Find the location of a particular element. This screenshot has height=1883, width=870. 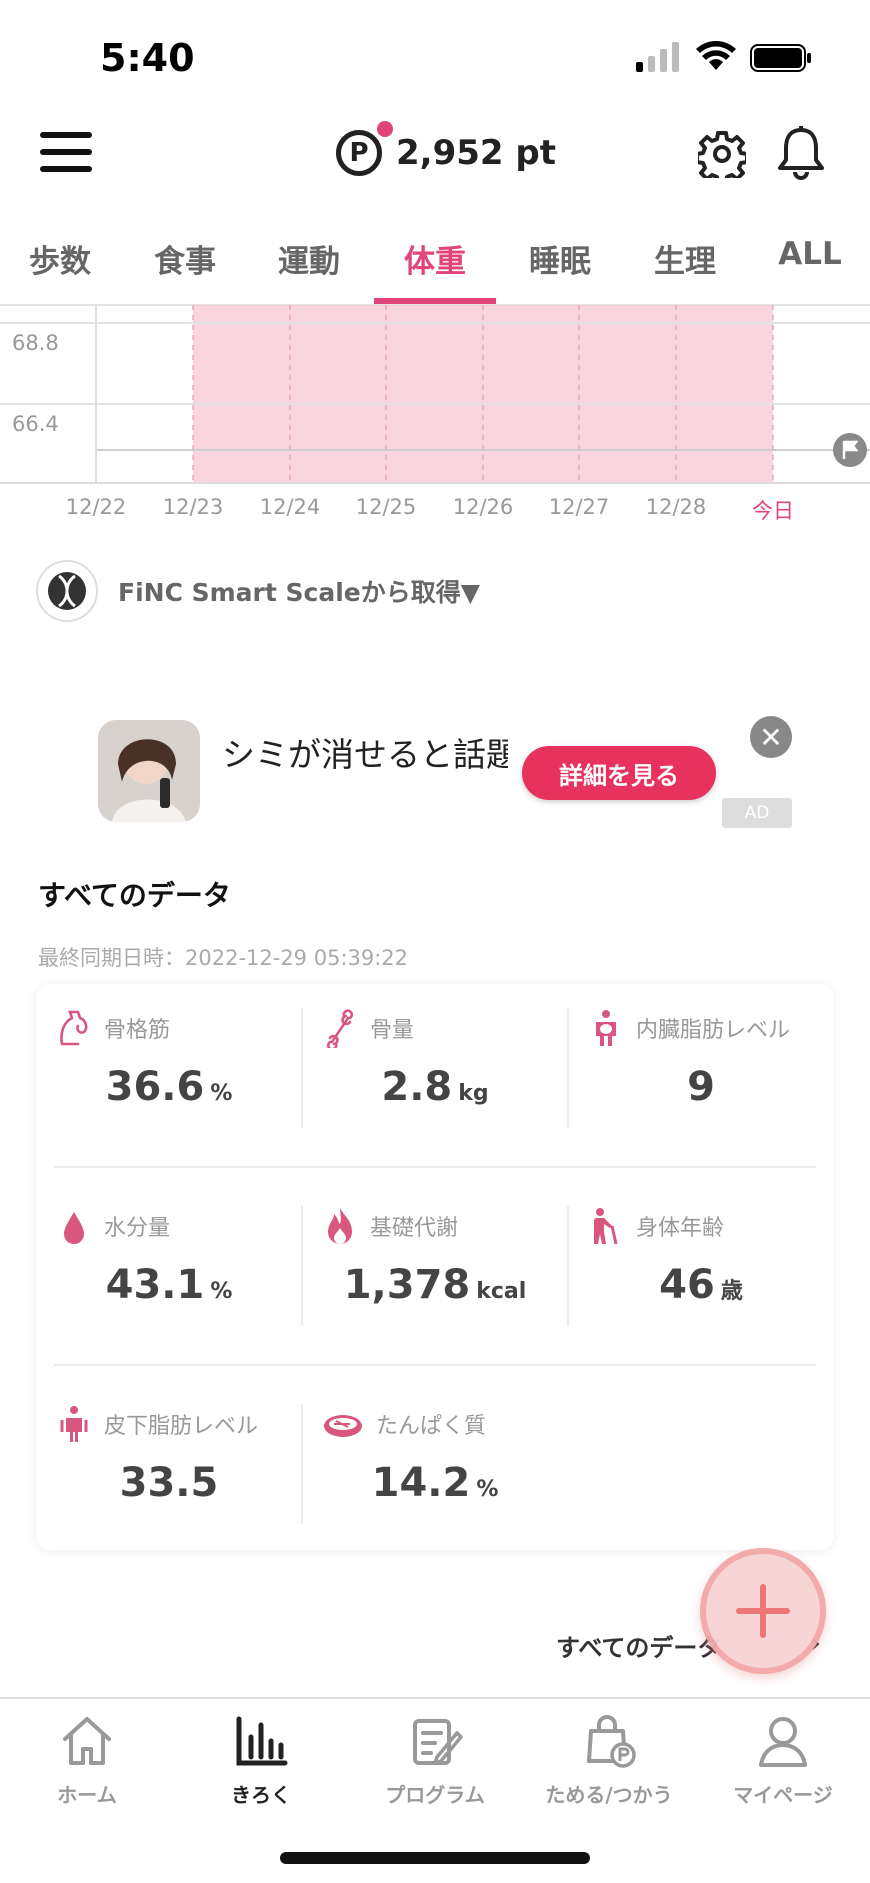

metric-value: 14.2 is located at coordinates (421, 1483).